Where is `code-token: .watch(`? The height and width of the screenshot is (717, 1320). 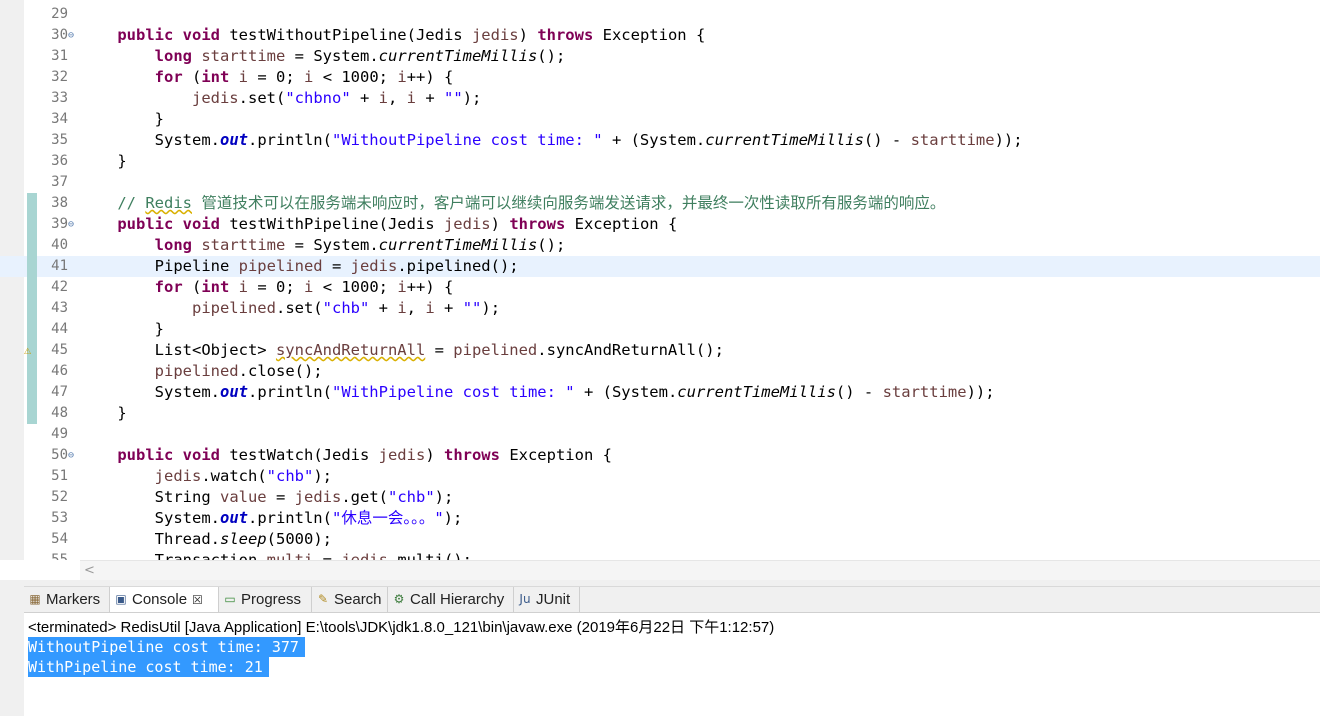
code-token: .watch( is located at coordinates (234, 476).